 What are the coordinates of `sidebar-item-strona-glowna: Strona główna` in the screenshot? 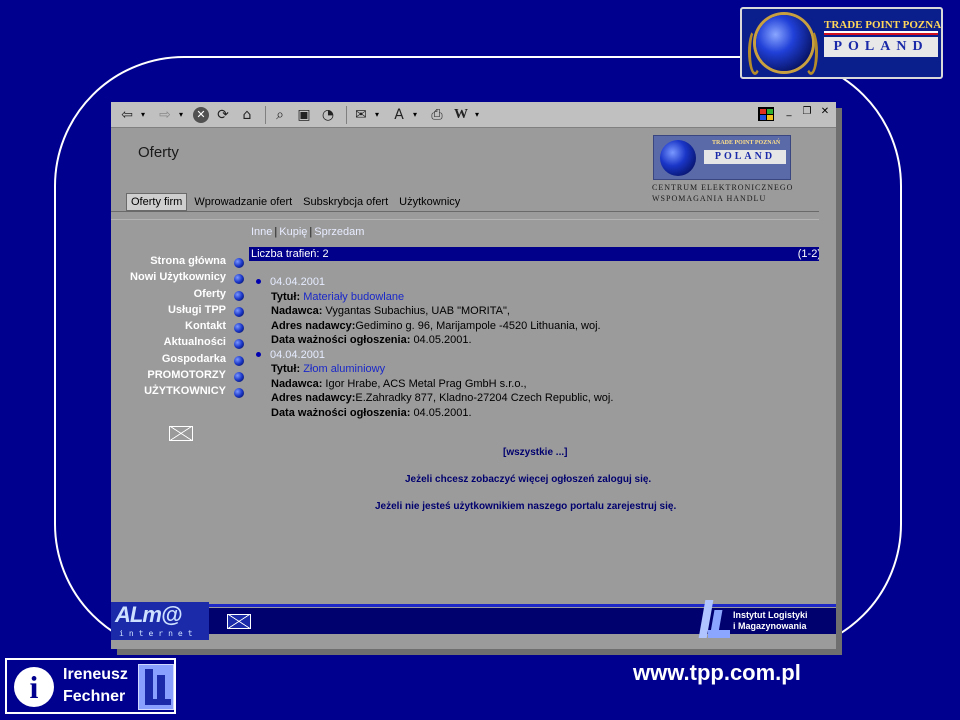 It's located at (178, 263).